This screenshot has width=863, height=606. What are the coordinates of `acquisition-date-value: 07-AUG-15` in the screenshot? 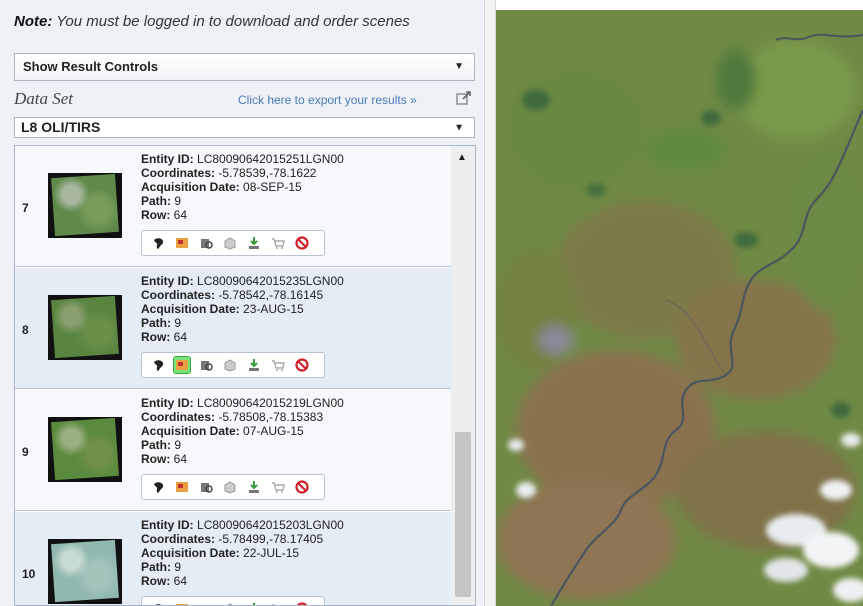 It's located at (273, 431).